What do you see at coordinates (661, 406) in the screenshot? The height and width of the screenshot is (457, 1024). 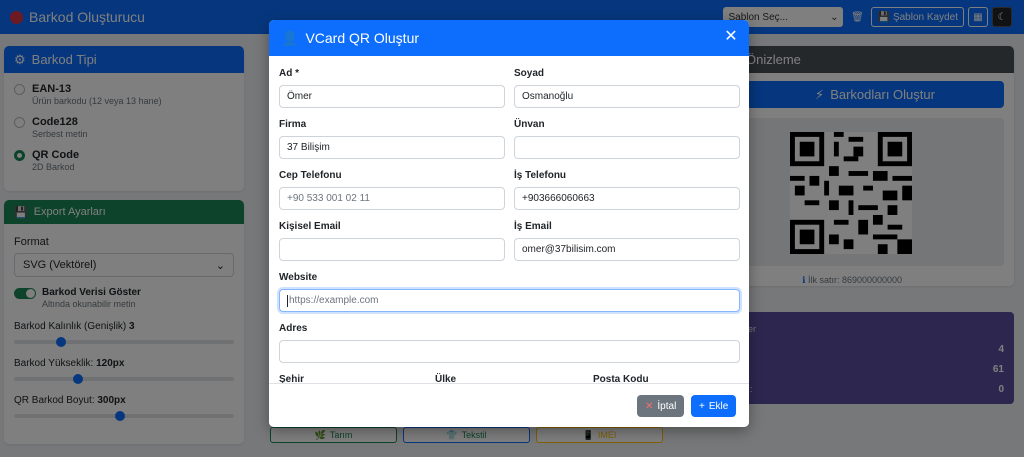 I see `cancel-button: ✕ İptal` at bounding box center [661, 406].